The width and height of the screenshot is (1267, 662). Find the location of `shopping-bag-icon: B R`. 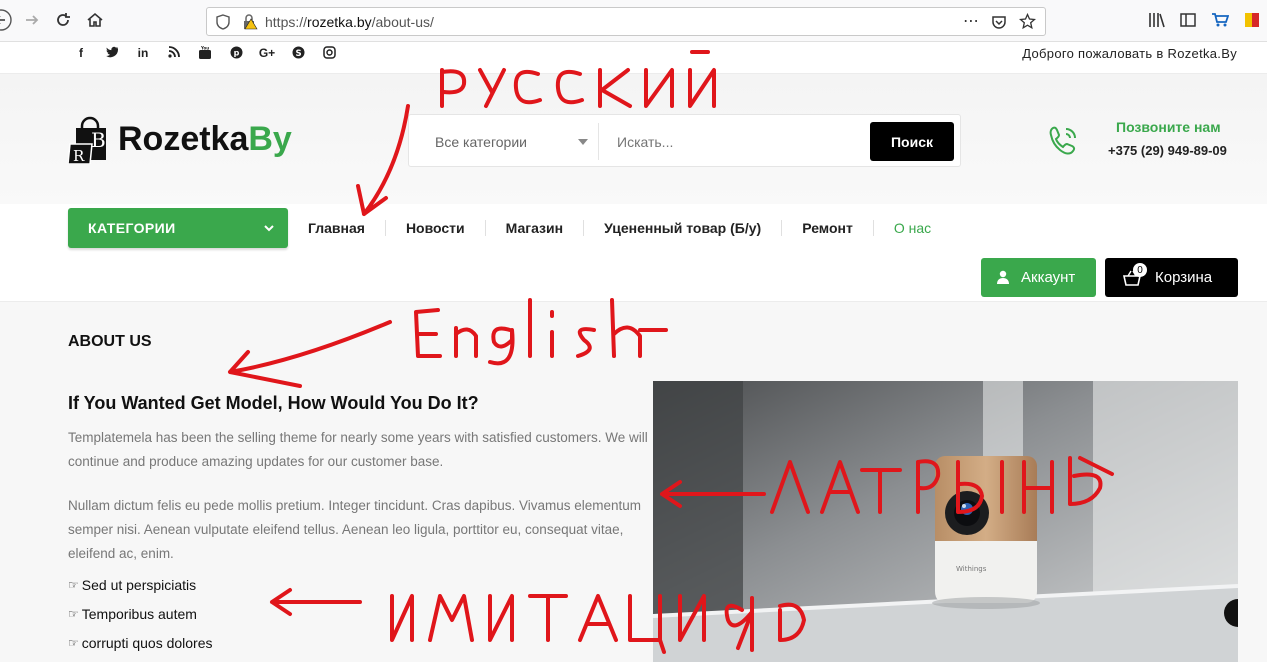

shopping-bag-icon: B R is located at coordinates (91, 139).